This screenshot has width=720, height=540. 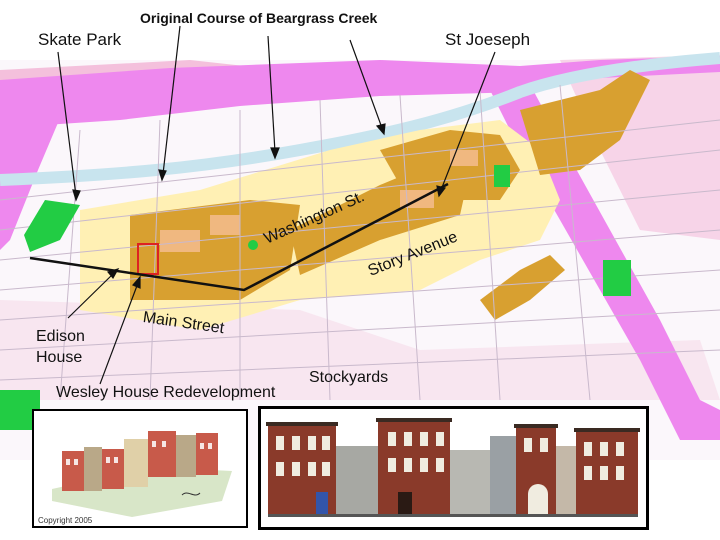 What do you see at coordinates (259, 18) in the screenshot?
I see `label-beargrass-creek: Original Course of Beargrass Creek` at bounding box center [259, 18].